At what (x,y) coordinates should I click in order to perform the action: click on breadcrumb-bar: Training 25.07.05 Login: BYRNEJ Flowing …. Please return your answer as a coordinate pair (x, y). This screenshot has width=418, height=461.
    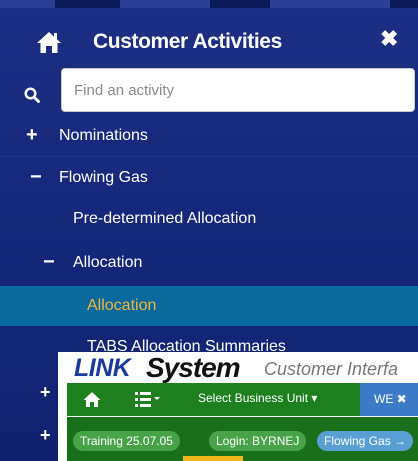
    Looking at the image, I should click on (242, 439).